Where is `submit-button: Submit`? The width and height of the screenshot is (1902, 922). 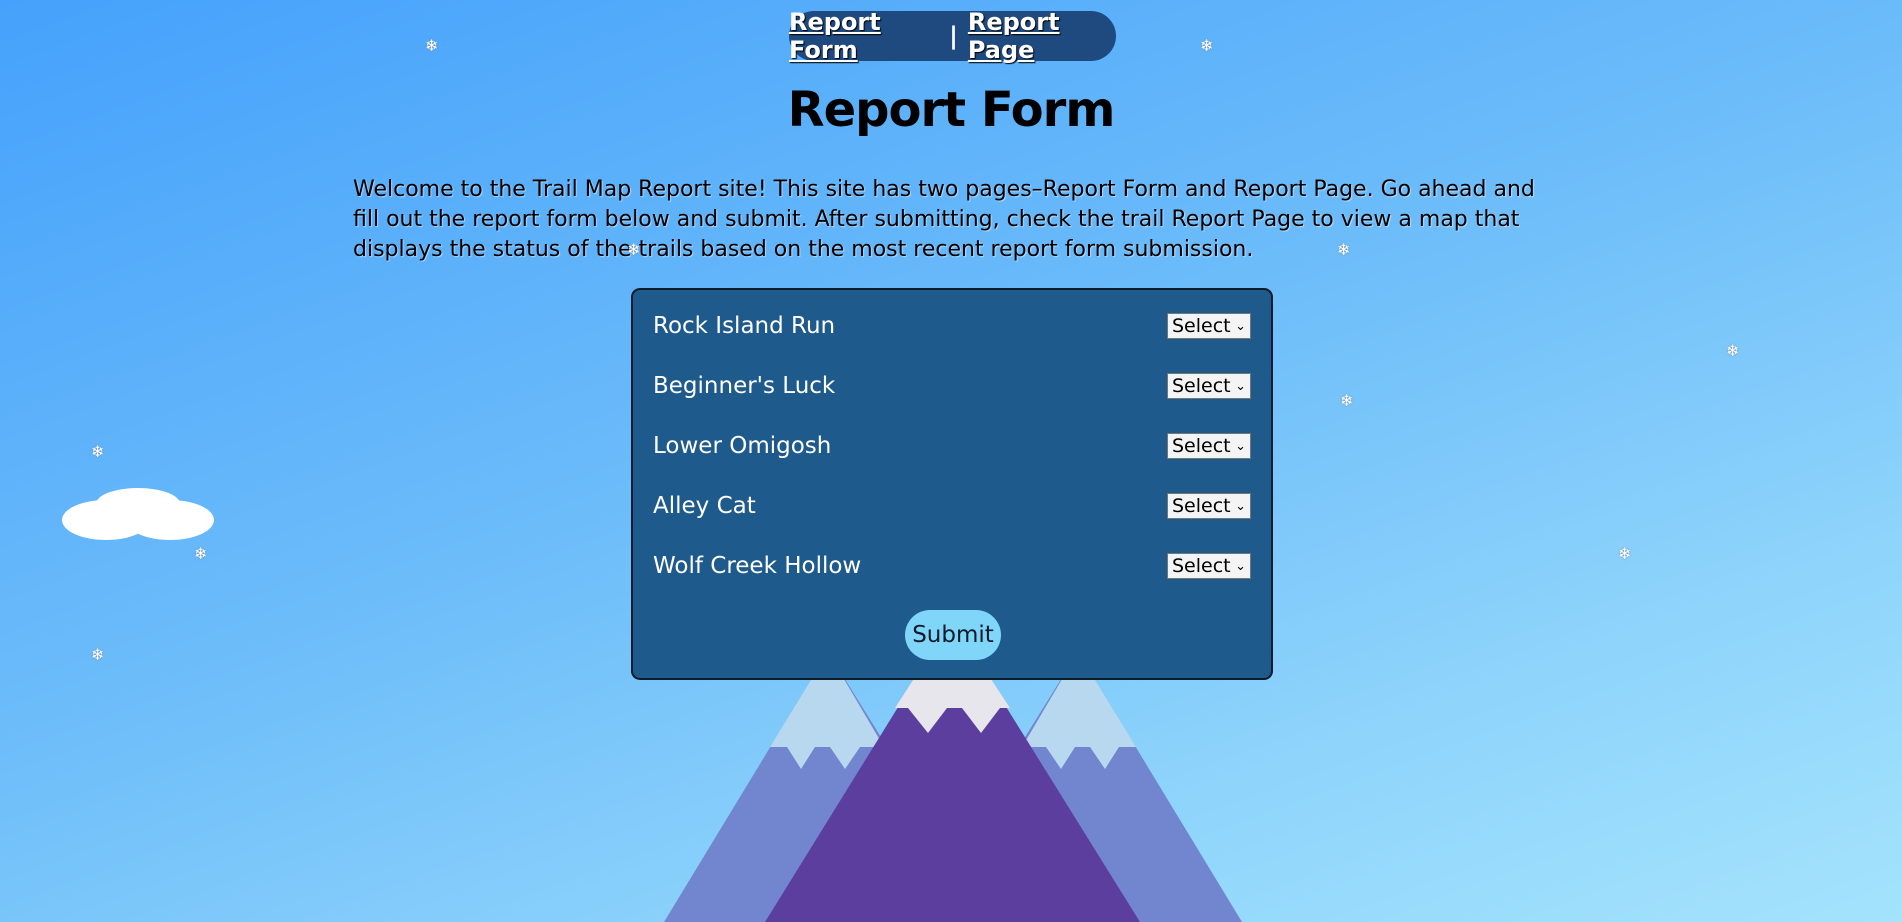 submit-button: Submit is located at coordinates (953, 635).